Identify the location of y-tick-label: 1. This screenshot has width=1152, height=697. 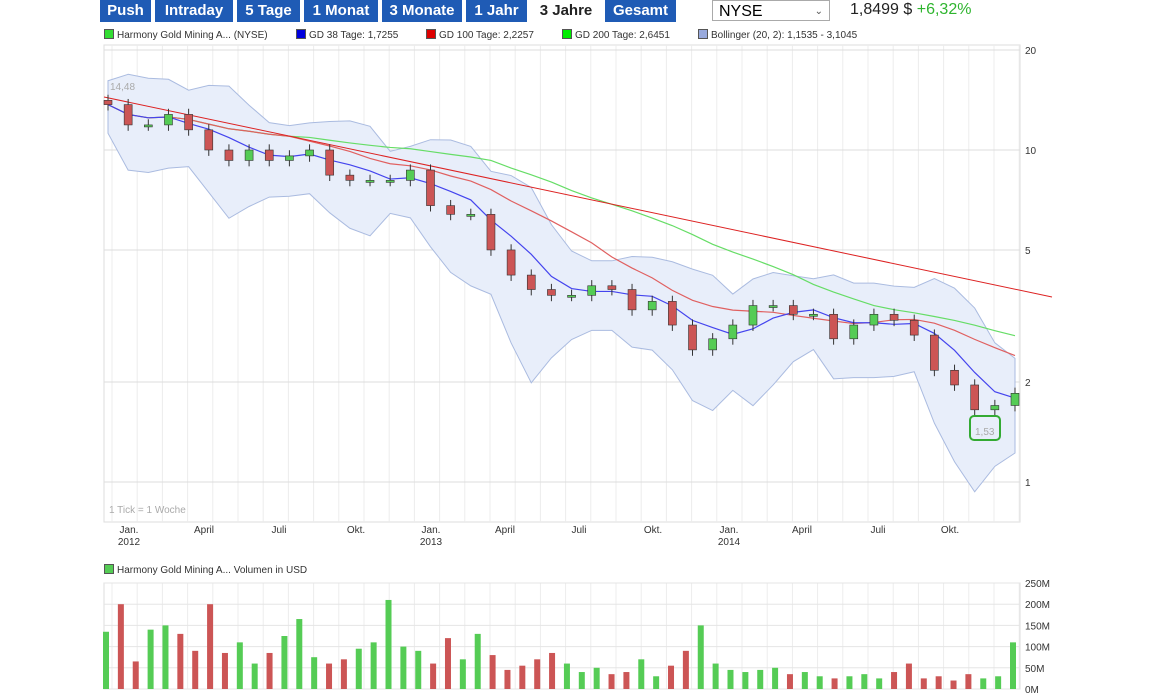
(1028, 483).